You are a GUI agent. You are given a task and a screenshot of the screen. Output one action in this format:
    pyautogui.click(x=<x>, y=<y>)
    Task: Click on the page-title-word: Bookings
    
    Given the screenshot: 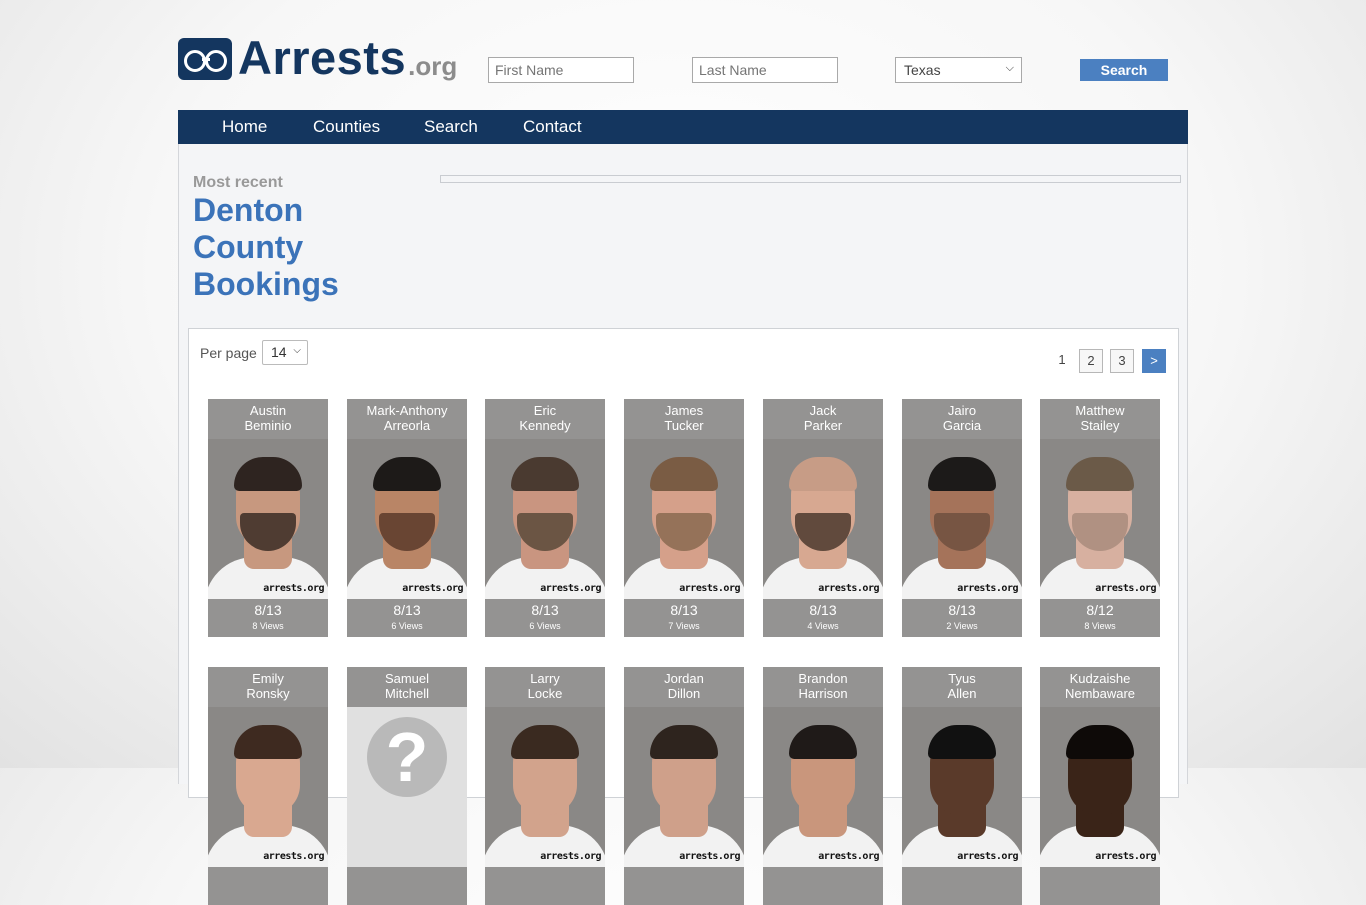 What is the action you would take?
    pyautogui.click(x=266, y=284)
    